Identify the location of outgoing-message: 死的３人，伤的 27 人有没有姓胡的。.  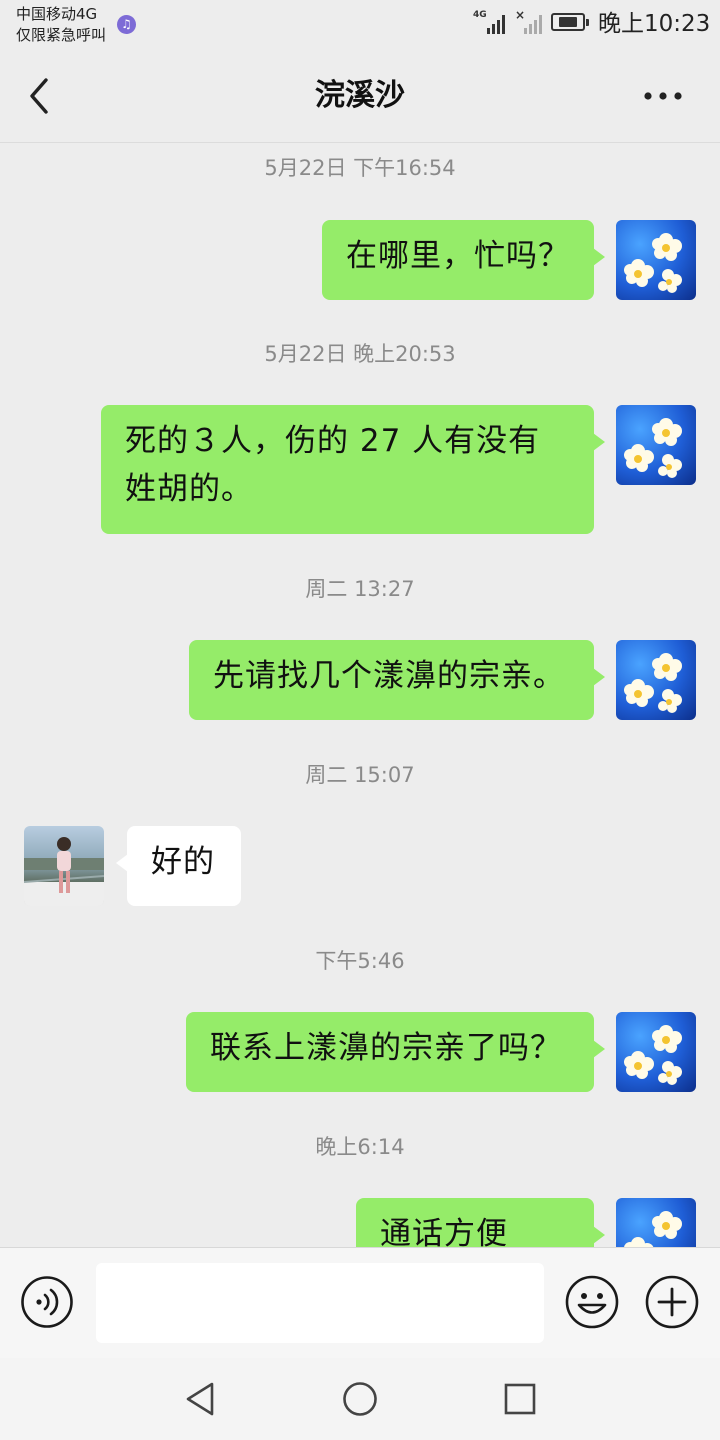
(353, 469).